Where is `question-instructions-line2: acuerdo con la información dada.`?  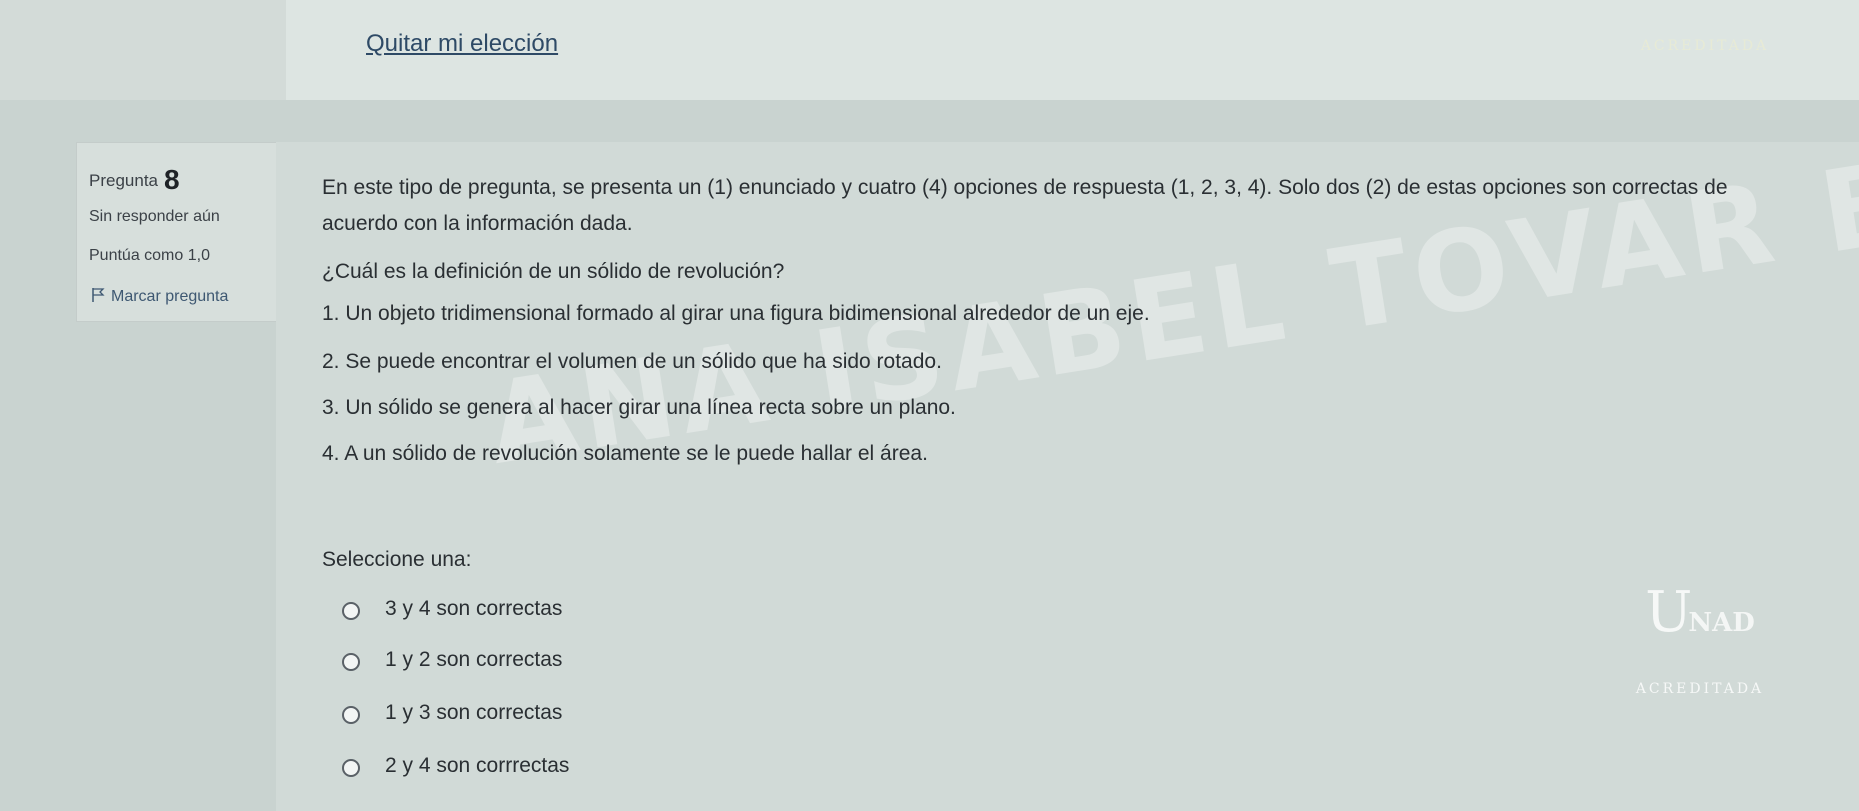
question-instructions-line2: acuerdo con la información dada. is located at coordinates (477, 223).